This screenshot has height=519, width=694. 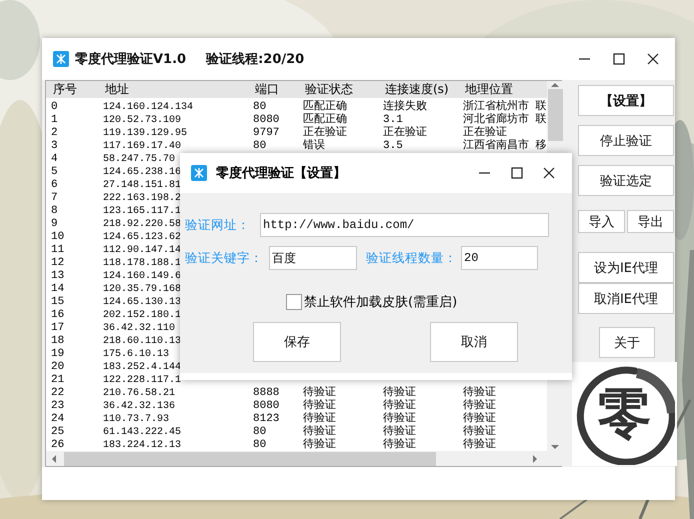 I want to click on table-cell: 14, so click(x=57, y=289).